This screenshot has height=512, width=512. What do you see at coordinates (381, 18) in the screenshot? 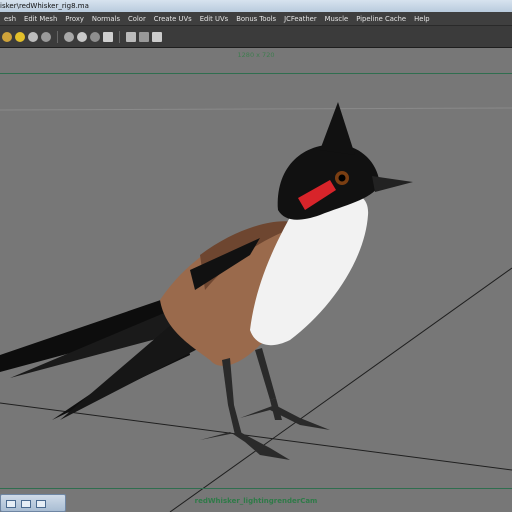
I see `menu-item-pipeline-cache: Pipeline Cache` at bounding box center [381, 18].